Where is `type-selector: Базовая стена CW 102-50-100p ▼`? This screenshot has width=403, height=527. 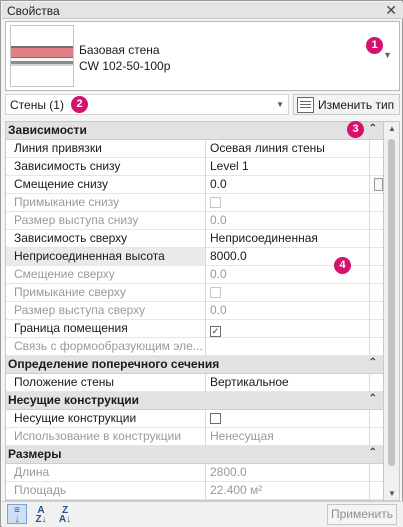
type-selector: Базовая стена CW 102-50-100p ▼ is located at coordinates (202, 56).